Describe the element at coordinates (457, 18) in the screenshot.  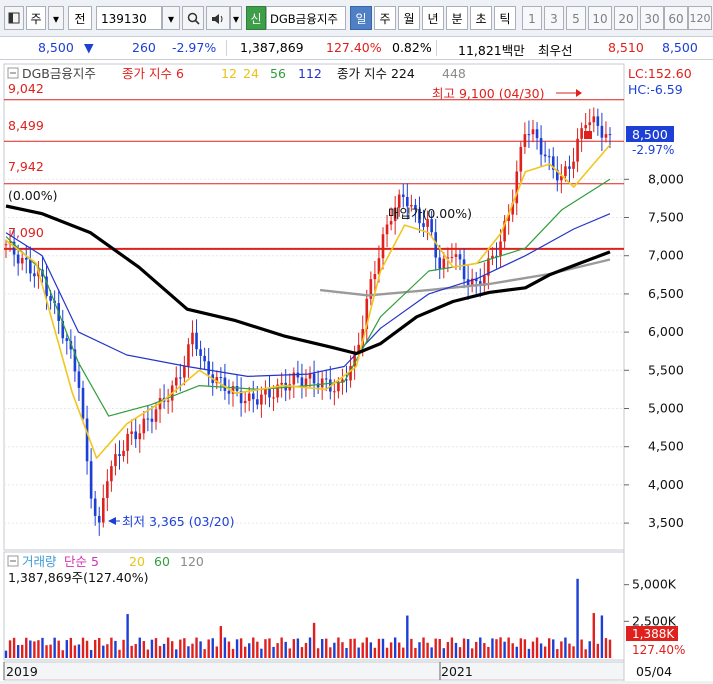
I see `period-minute: 분` at that location.